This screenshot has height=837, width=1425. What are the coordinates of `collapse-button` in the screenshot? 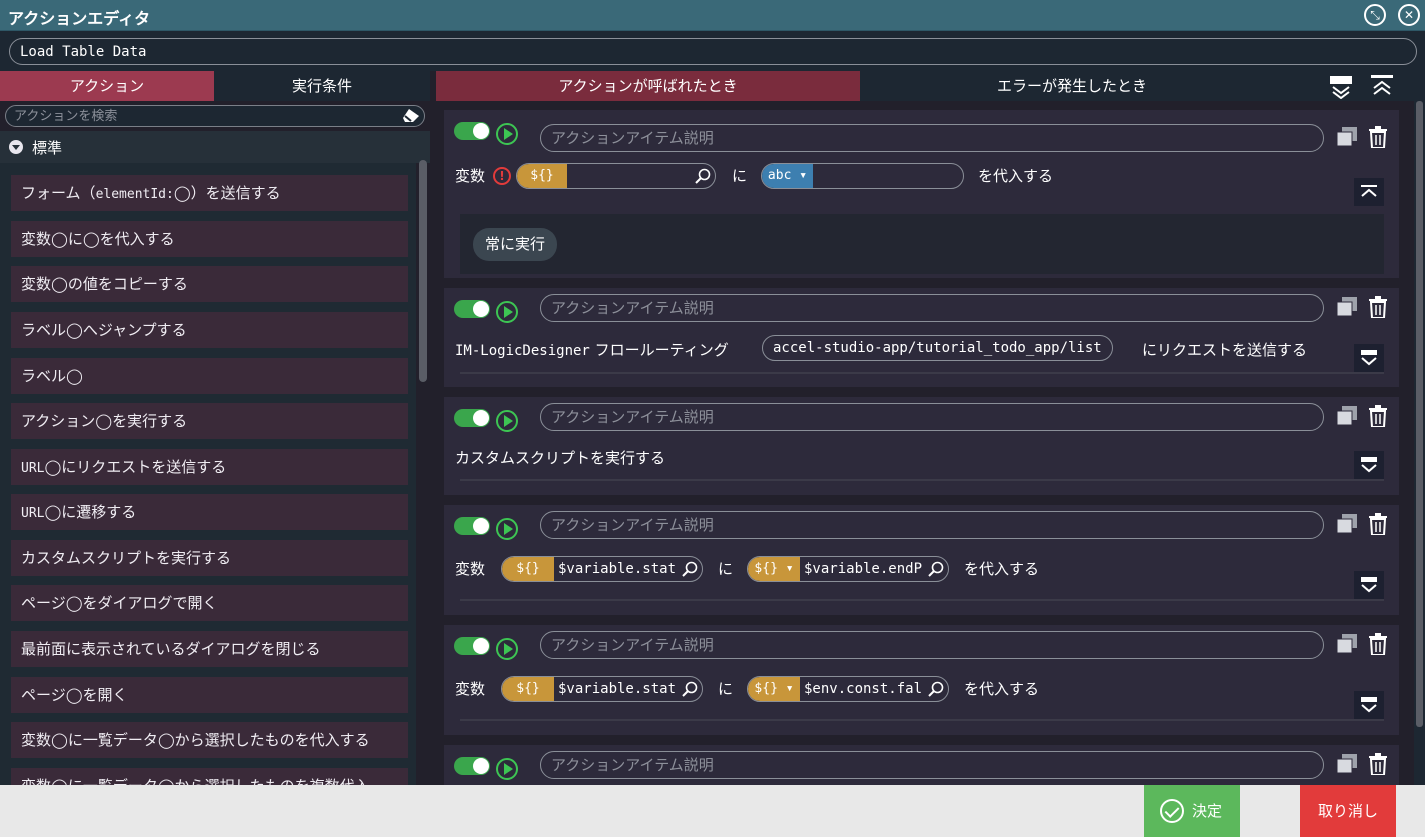 It's located at (1369, 192).